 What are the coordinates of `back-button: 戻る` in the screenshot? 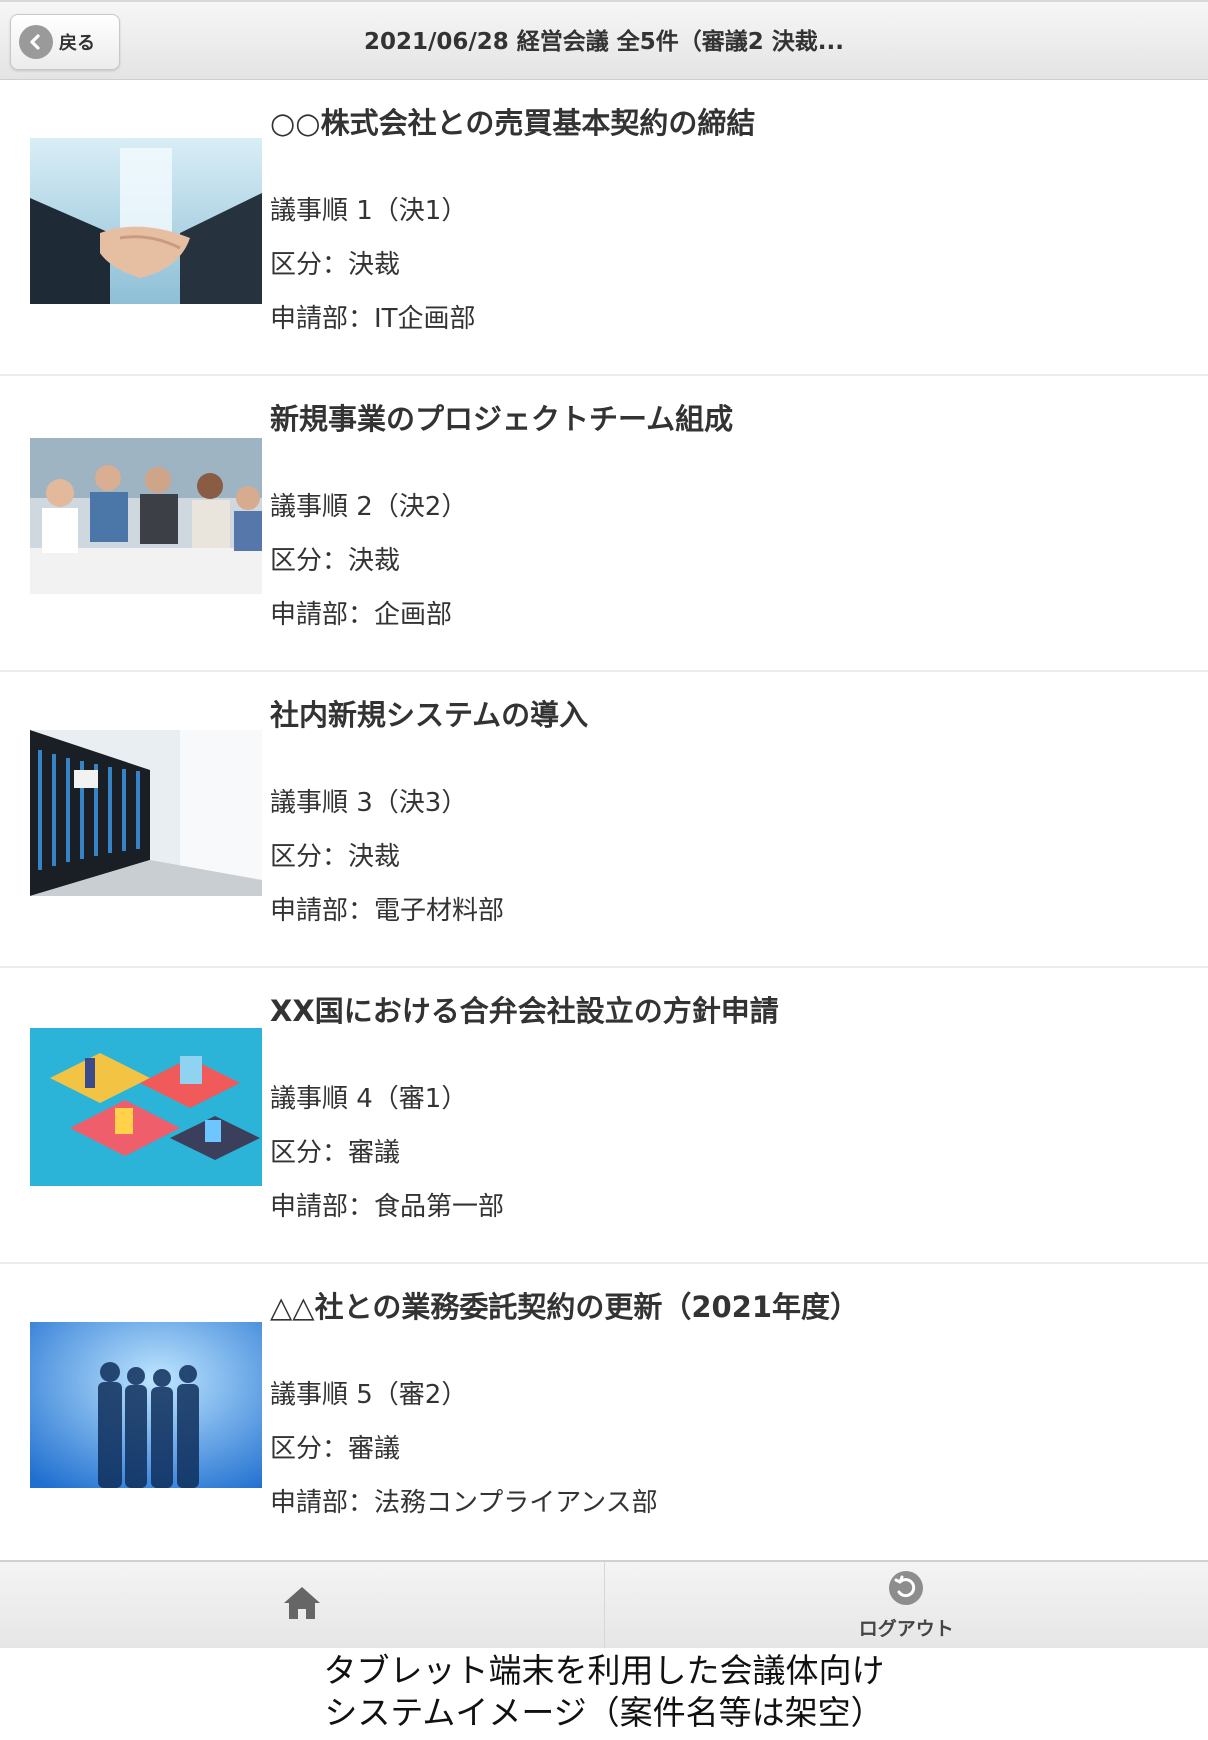 It's located at (65, 42).